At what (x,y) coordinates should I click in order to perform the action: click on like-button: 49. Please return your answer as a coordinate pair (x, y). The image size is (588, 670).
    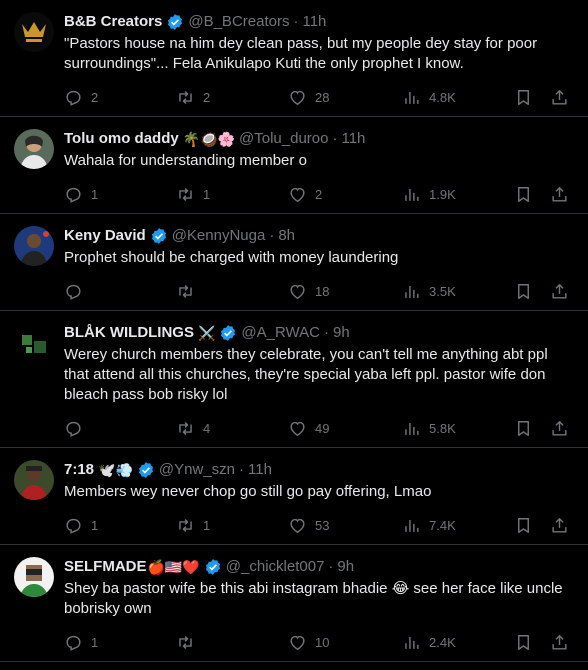
    Looking at the image, I should click on (345, 428).